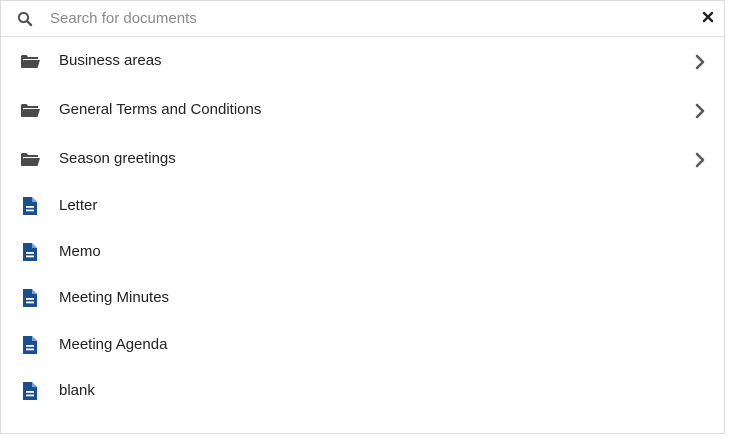 The height and width of the screenshot is (438, 729). Describe the element at coordinates (362, 391) in the screenshot. I see `document-row-blank: blank` at that location.